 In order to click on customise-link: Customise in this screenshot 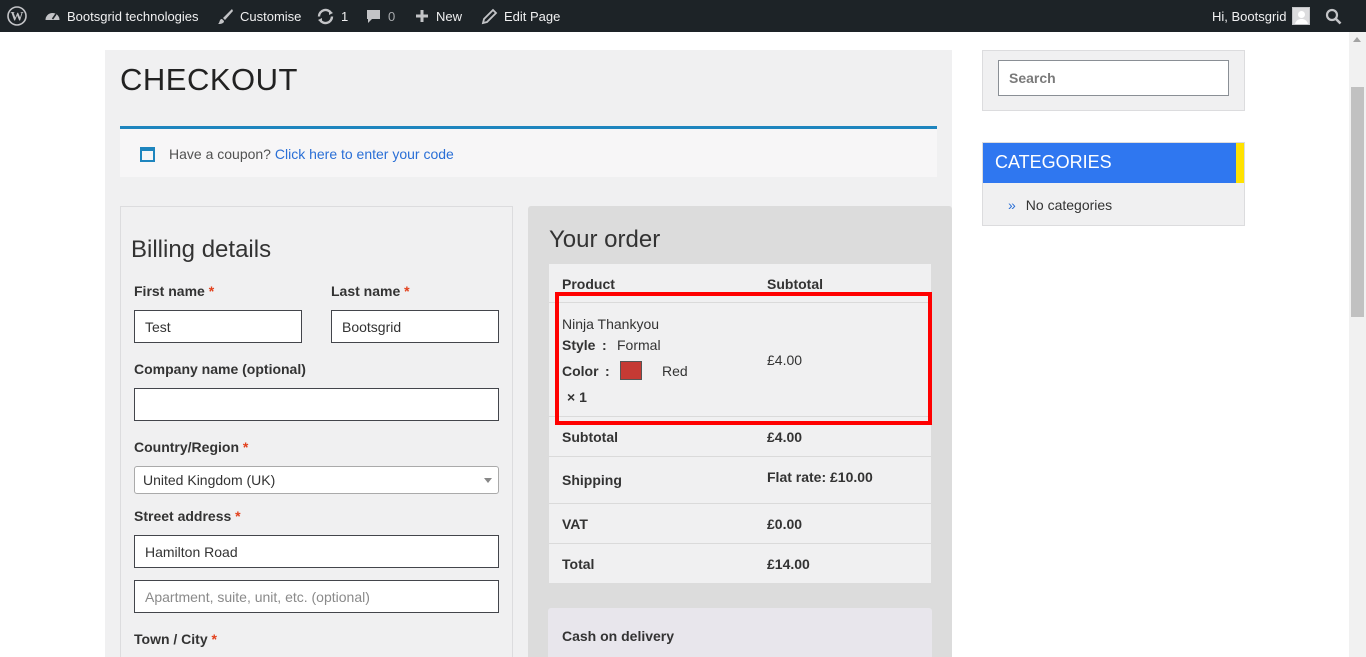, I will do `click(259, 16)`.